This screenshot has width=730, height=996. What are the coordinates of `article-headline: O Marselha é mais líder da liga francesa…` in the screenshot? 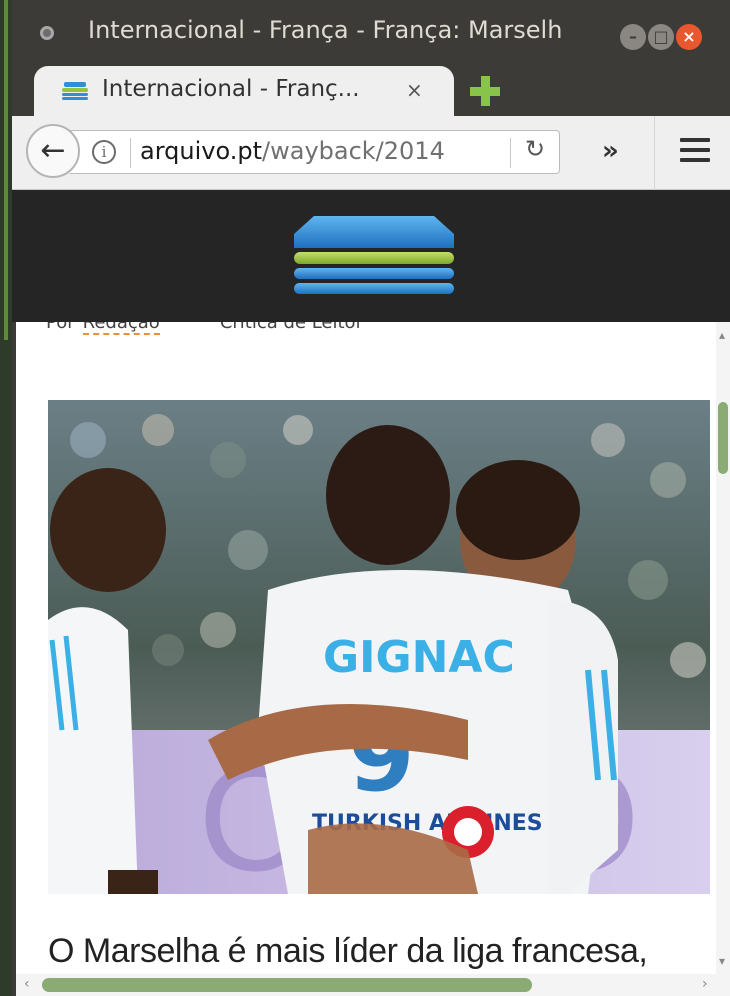 It's located at (348, 951).